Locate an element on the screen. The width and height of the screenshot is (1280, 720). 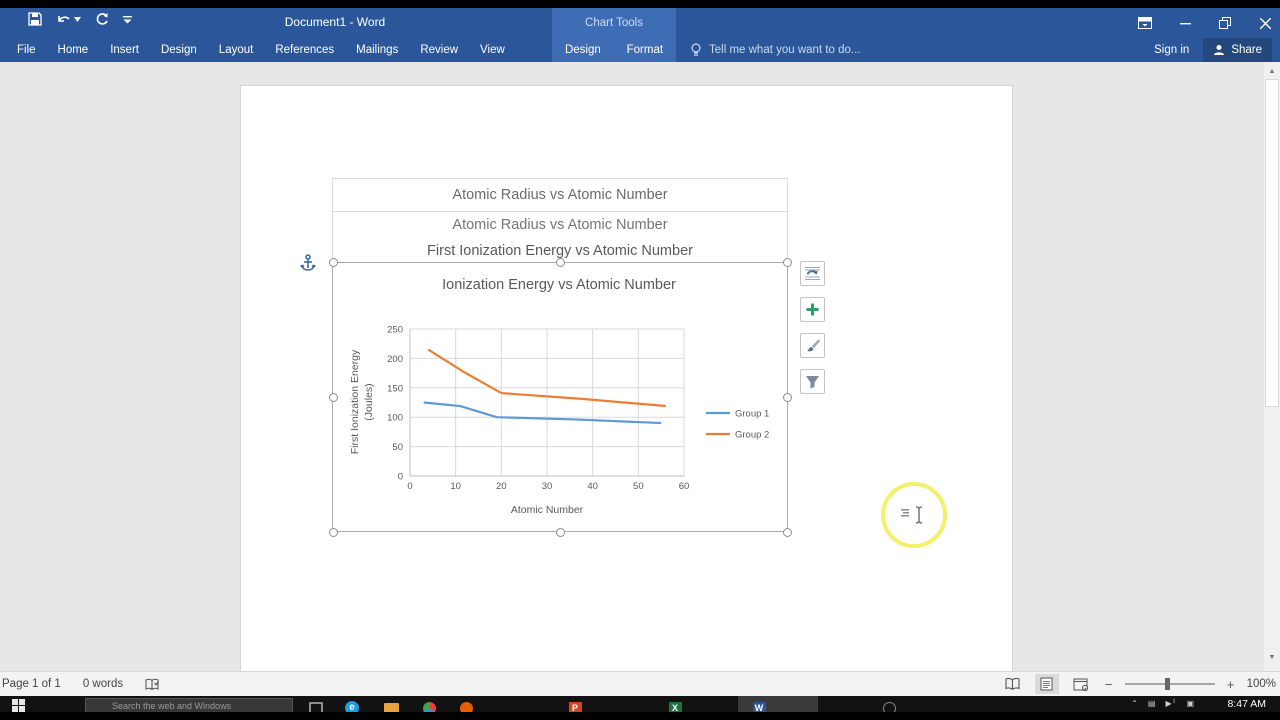
contextual-tab-format: Format is located at coordinates (645, 50).